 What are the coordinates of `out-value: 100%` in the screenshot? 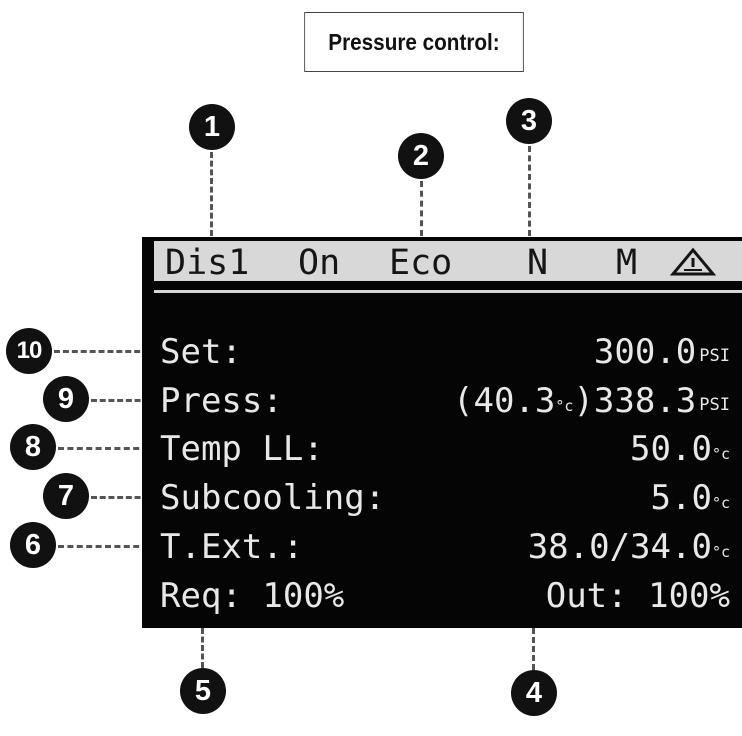 It's located at (689, 596).